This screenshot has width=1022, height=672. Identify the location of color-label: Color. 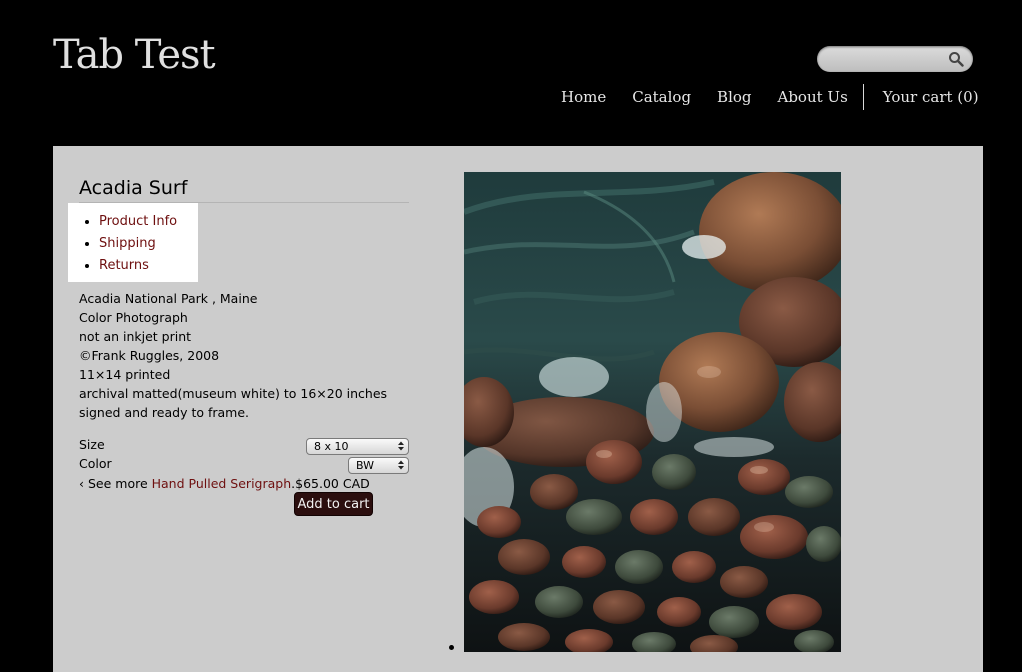
(95, 463).